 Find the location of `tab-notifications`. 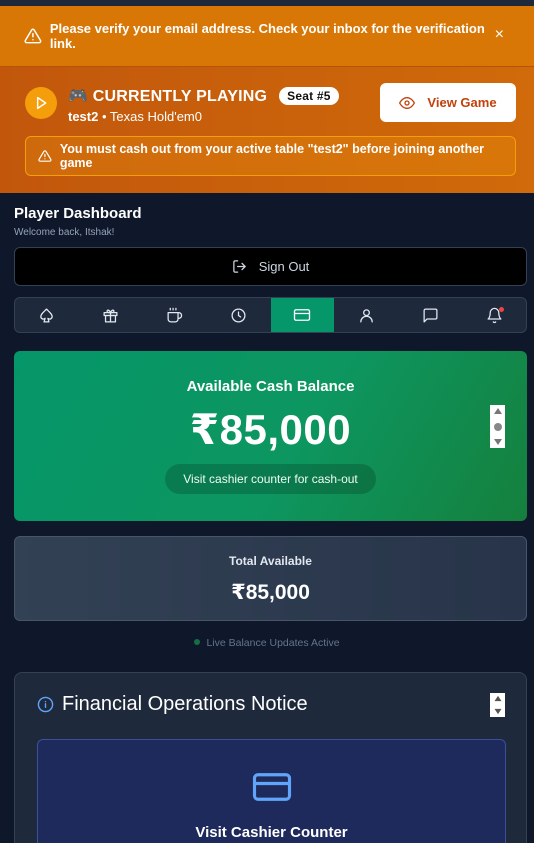

tab-notifications is located at coordinates (494, 315).